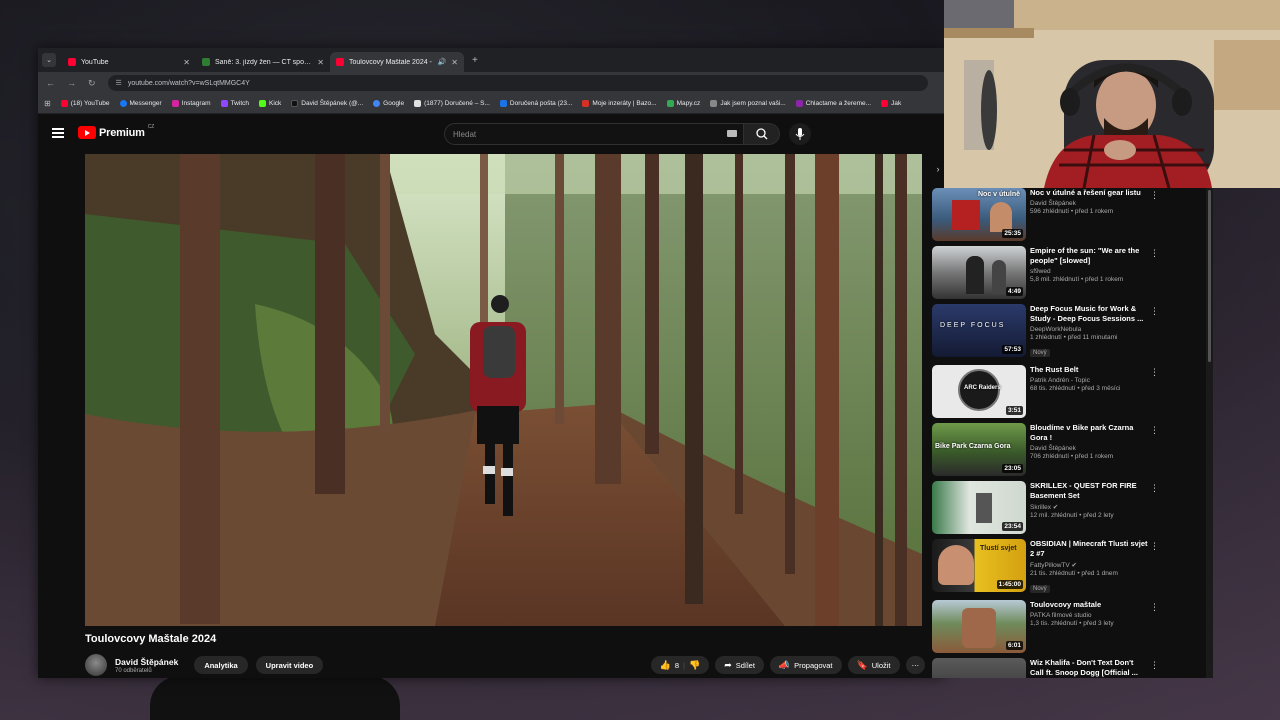 The height and width of the screenshot is (720, 1280). Describe the element at coordinates (151, 639) in the screenshot. I see `video-title: Toulovcovy Maštale 2024` at that location.